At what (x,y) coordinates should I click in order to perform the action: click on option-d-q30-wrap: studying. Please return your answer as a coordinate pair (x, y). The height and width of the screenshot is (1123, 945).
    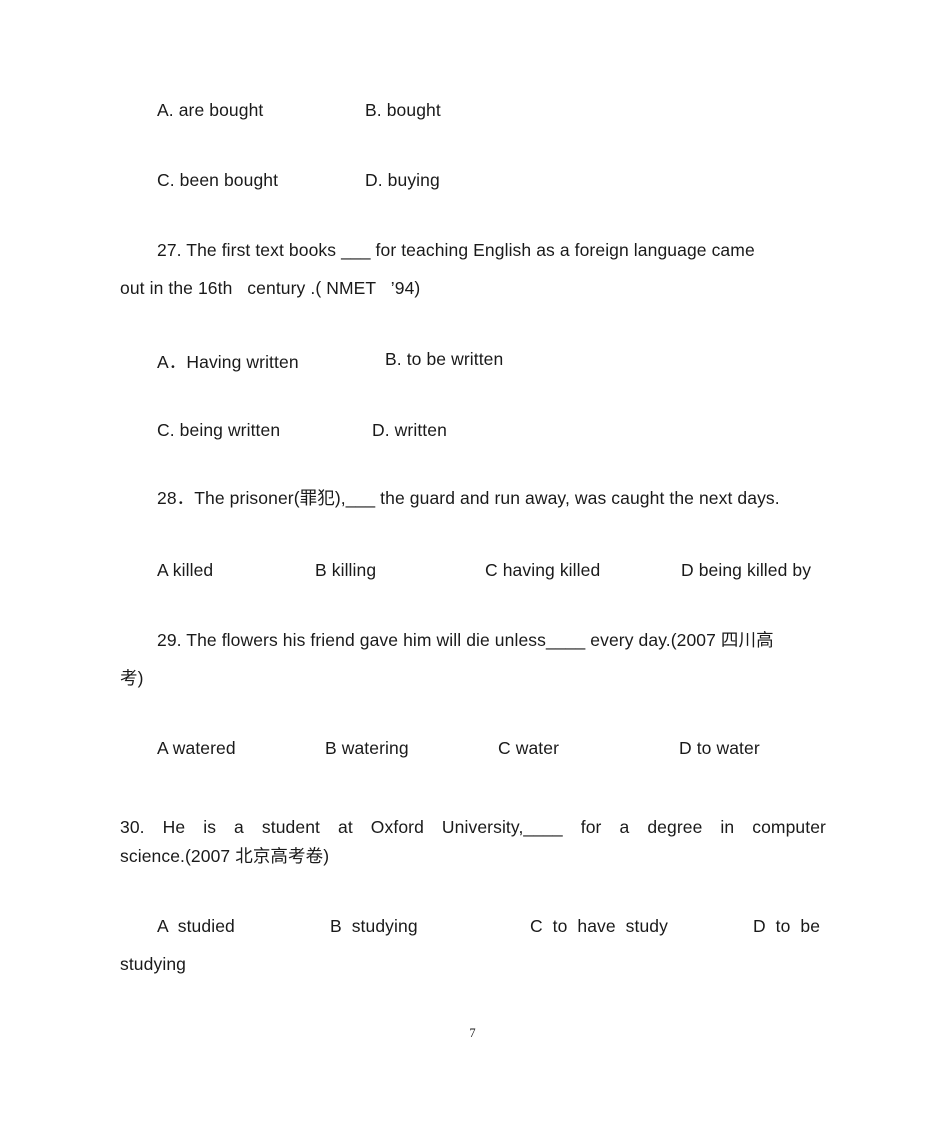
    Looking at the image, I should click on (153, 964).